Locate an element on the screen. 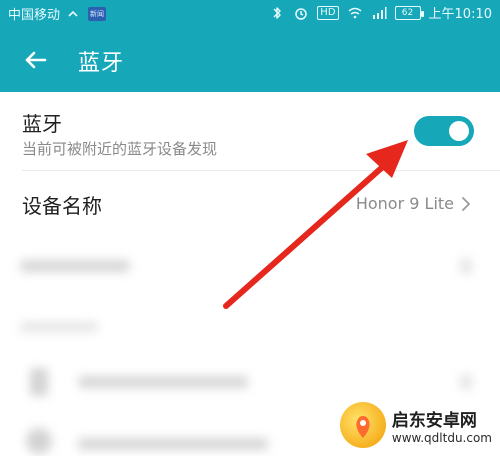 The width and height of the screenshot is (500, 456). watermark-text: 启东安卓网 www.qdltdu.com is located at coordinates (442, 425).